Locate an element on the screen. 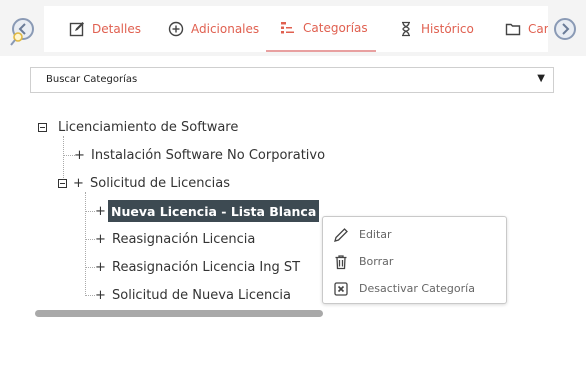  tab-historico: Histórico is located at coordinates (436, 29).